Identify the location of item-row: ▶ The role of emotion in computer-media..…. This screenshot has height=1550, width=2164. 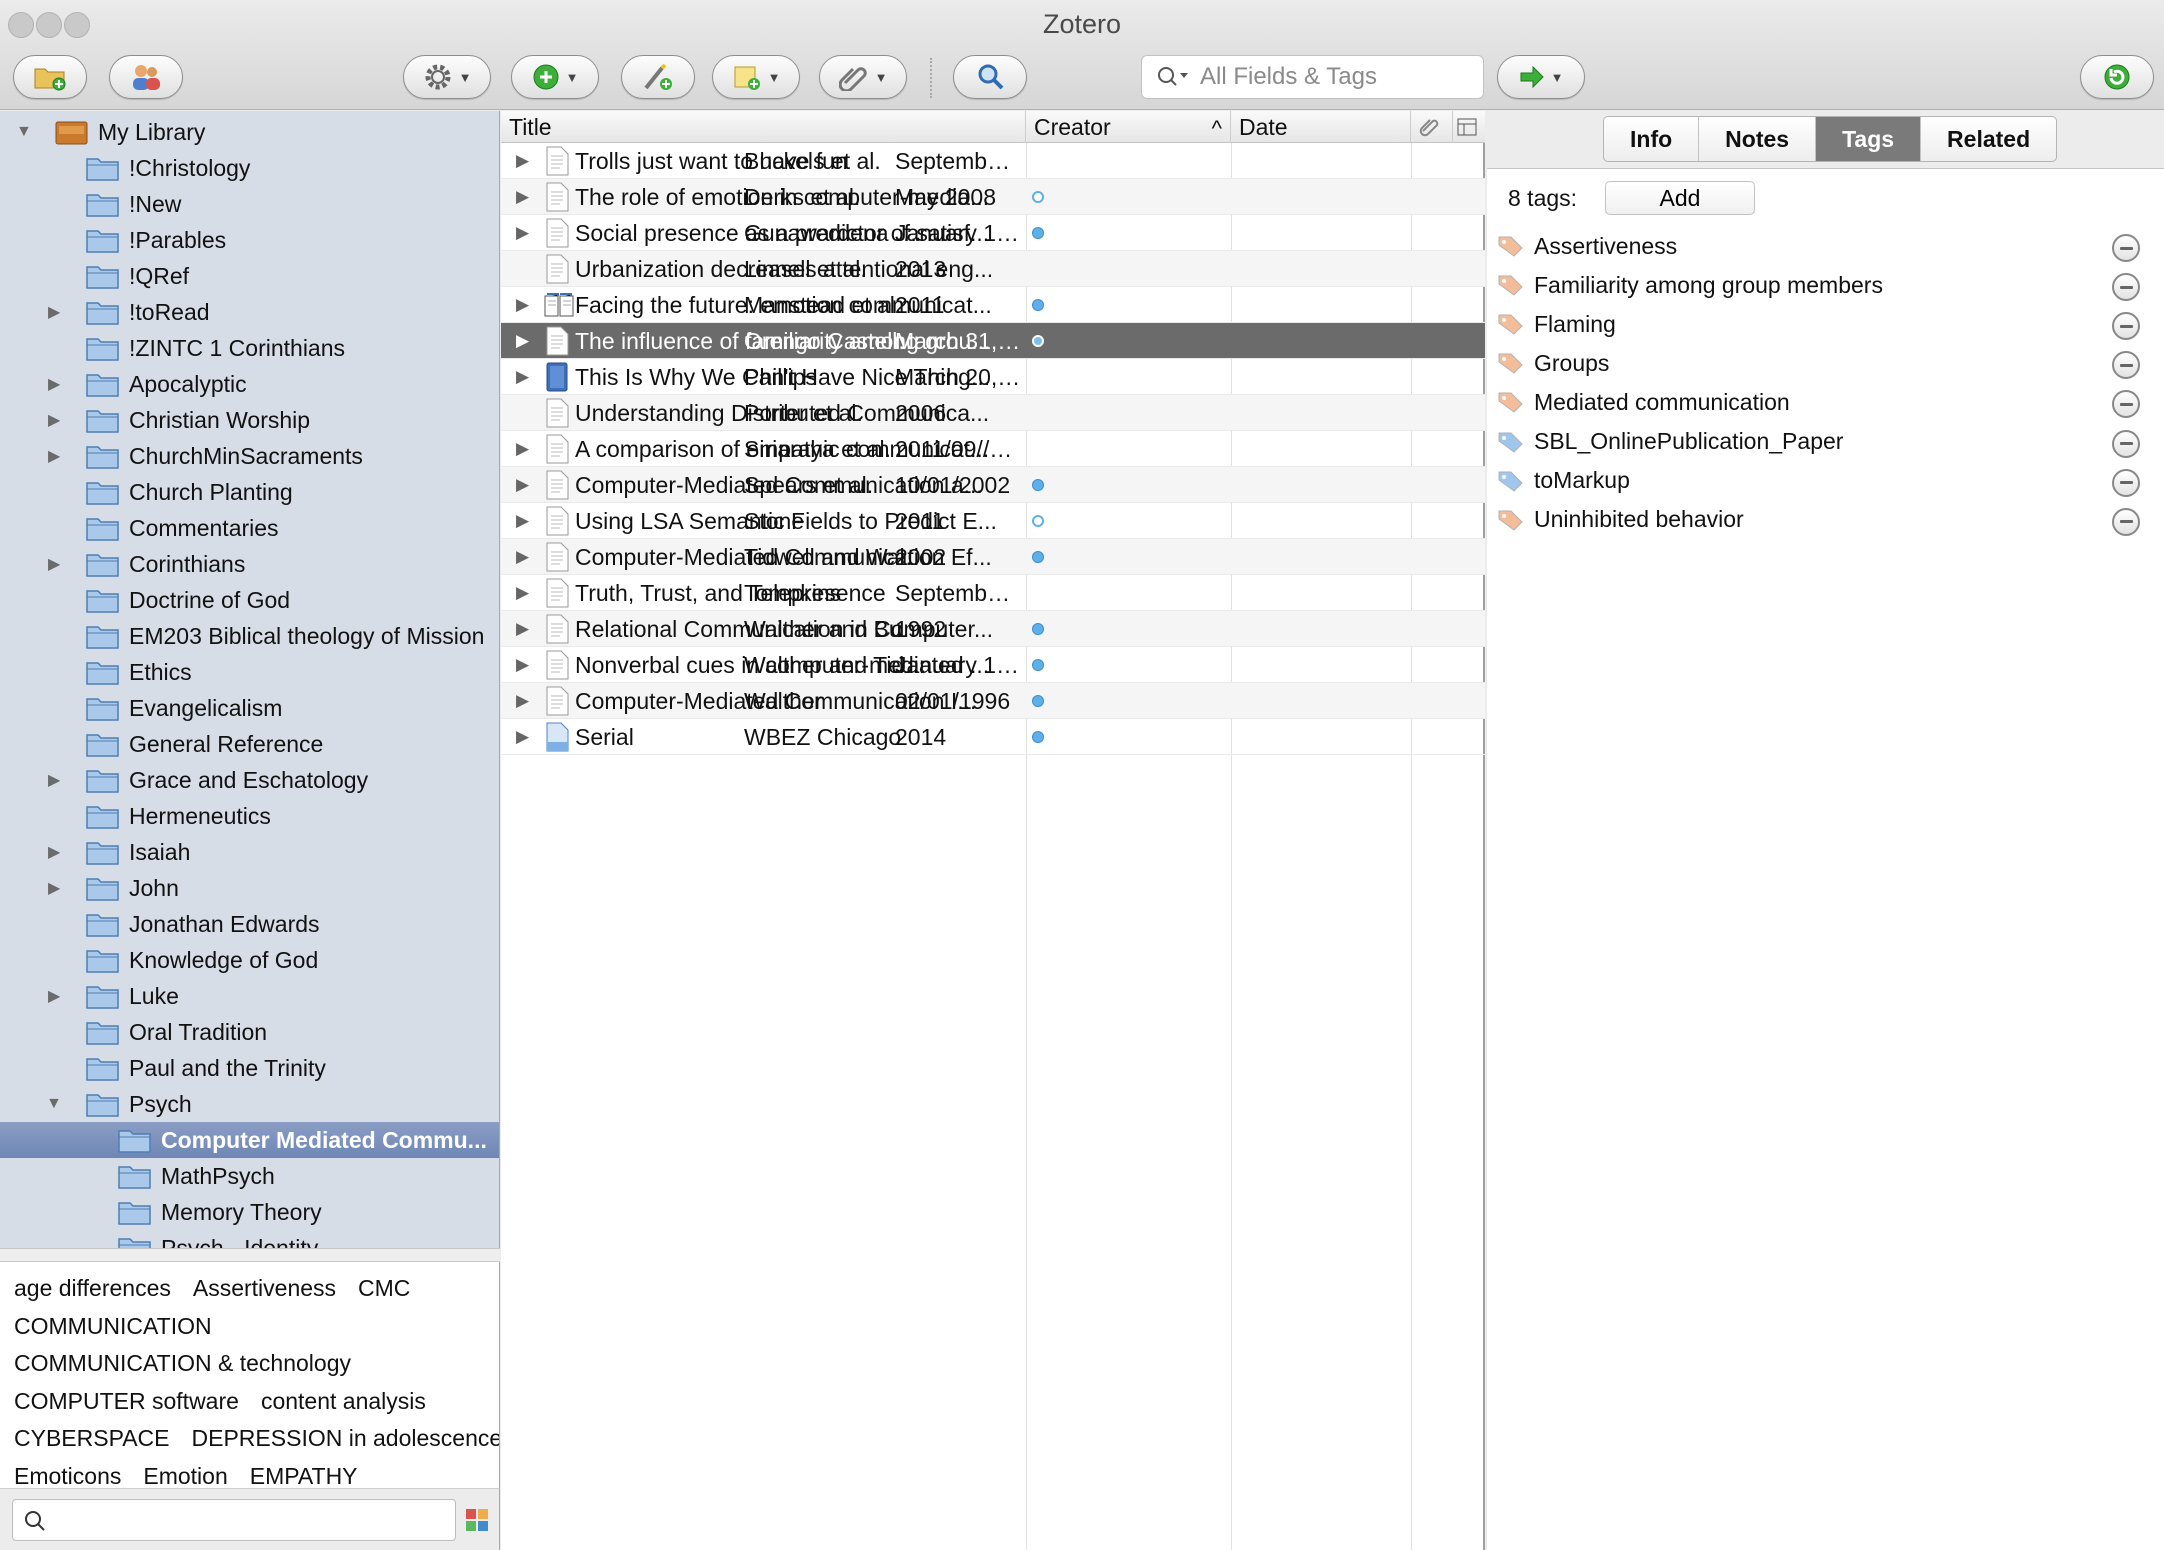
(993, 197).